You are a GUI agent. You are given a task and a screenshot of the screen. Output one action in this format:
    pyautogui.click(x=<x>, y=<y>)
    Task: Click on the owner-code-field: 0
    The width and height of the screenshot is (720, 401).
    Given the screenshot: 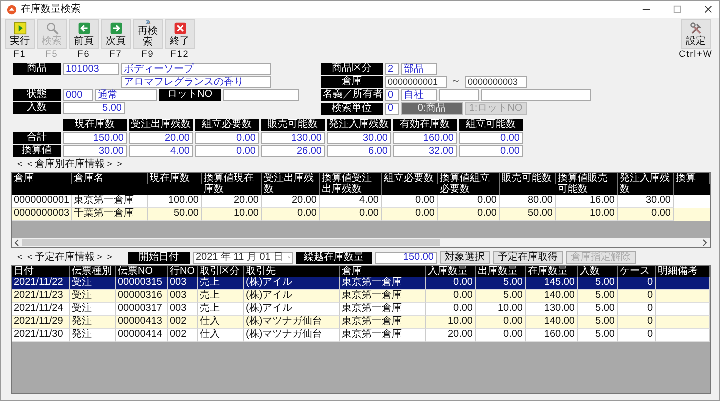 What is the action you would take?
    pyautogui.click(x=392, y=95)
    